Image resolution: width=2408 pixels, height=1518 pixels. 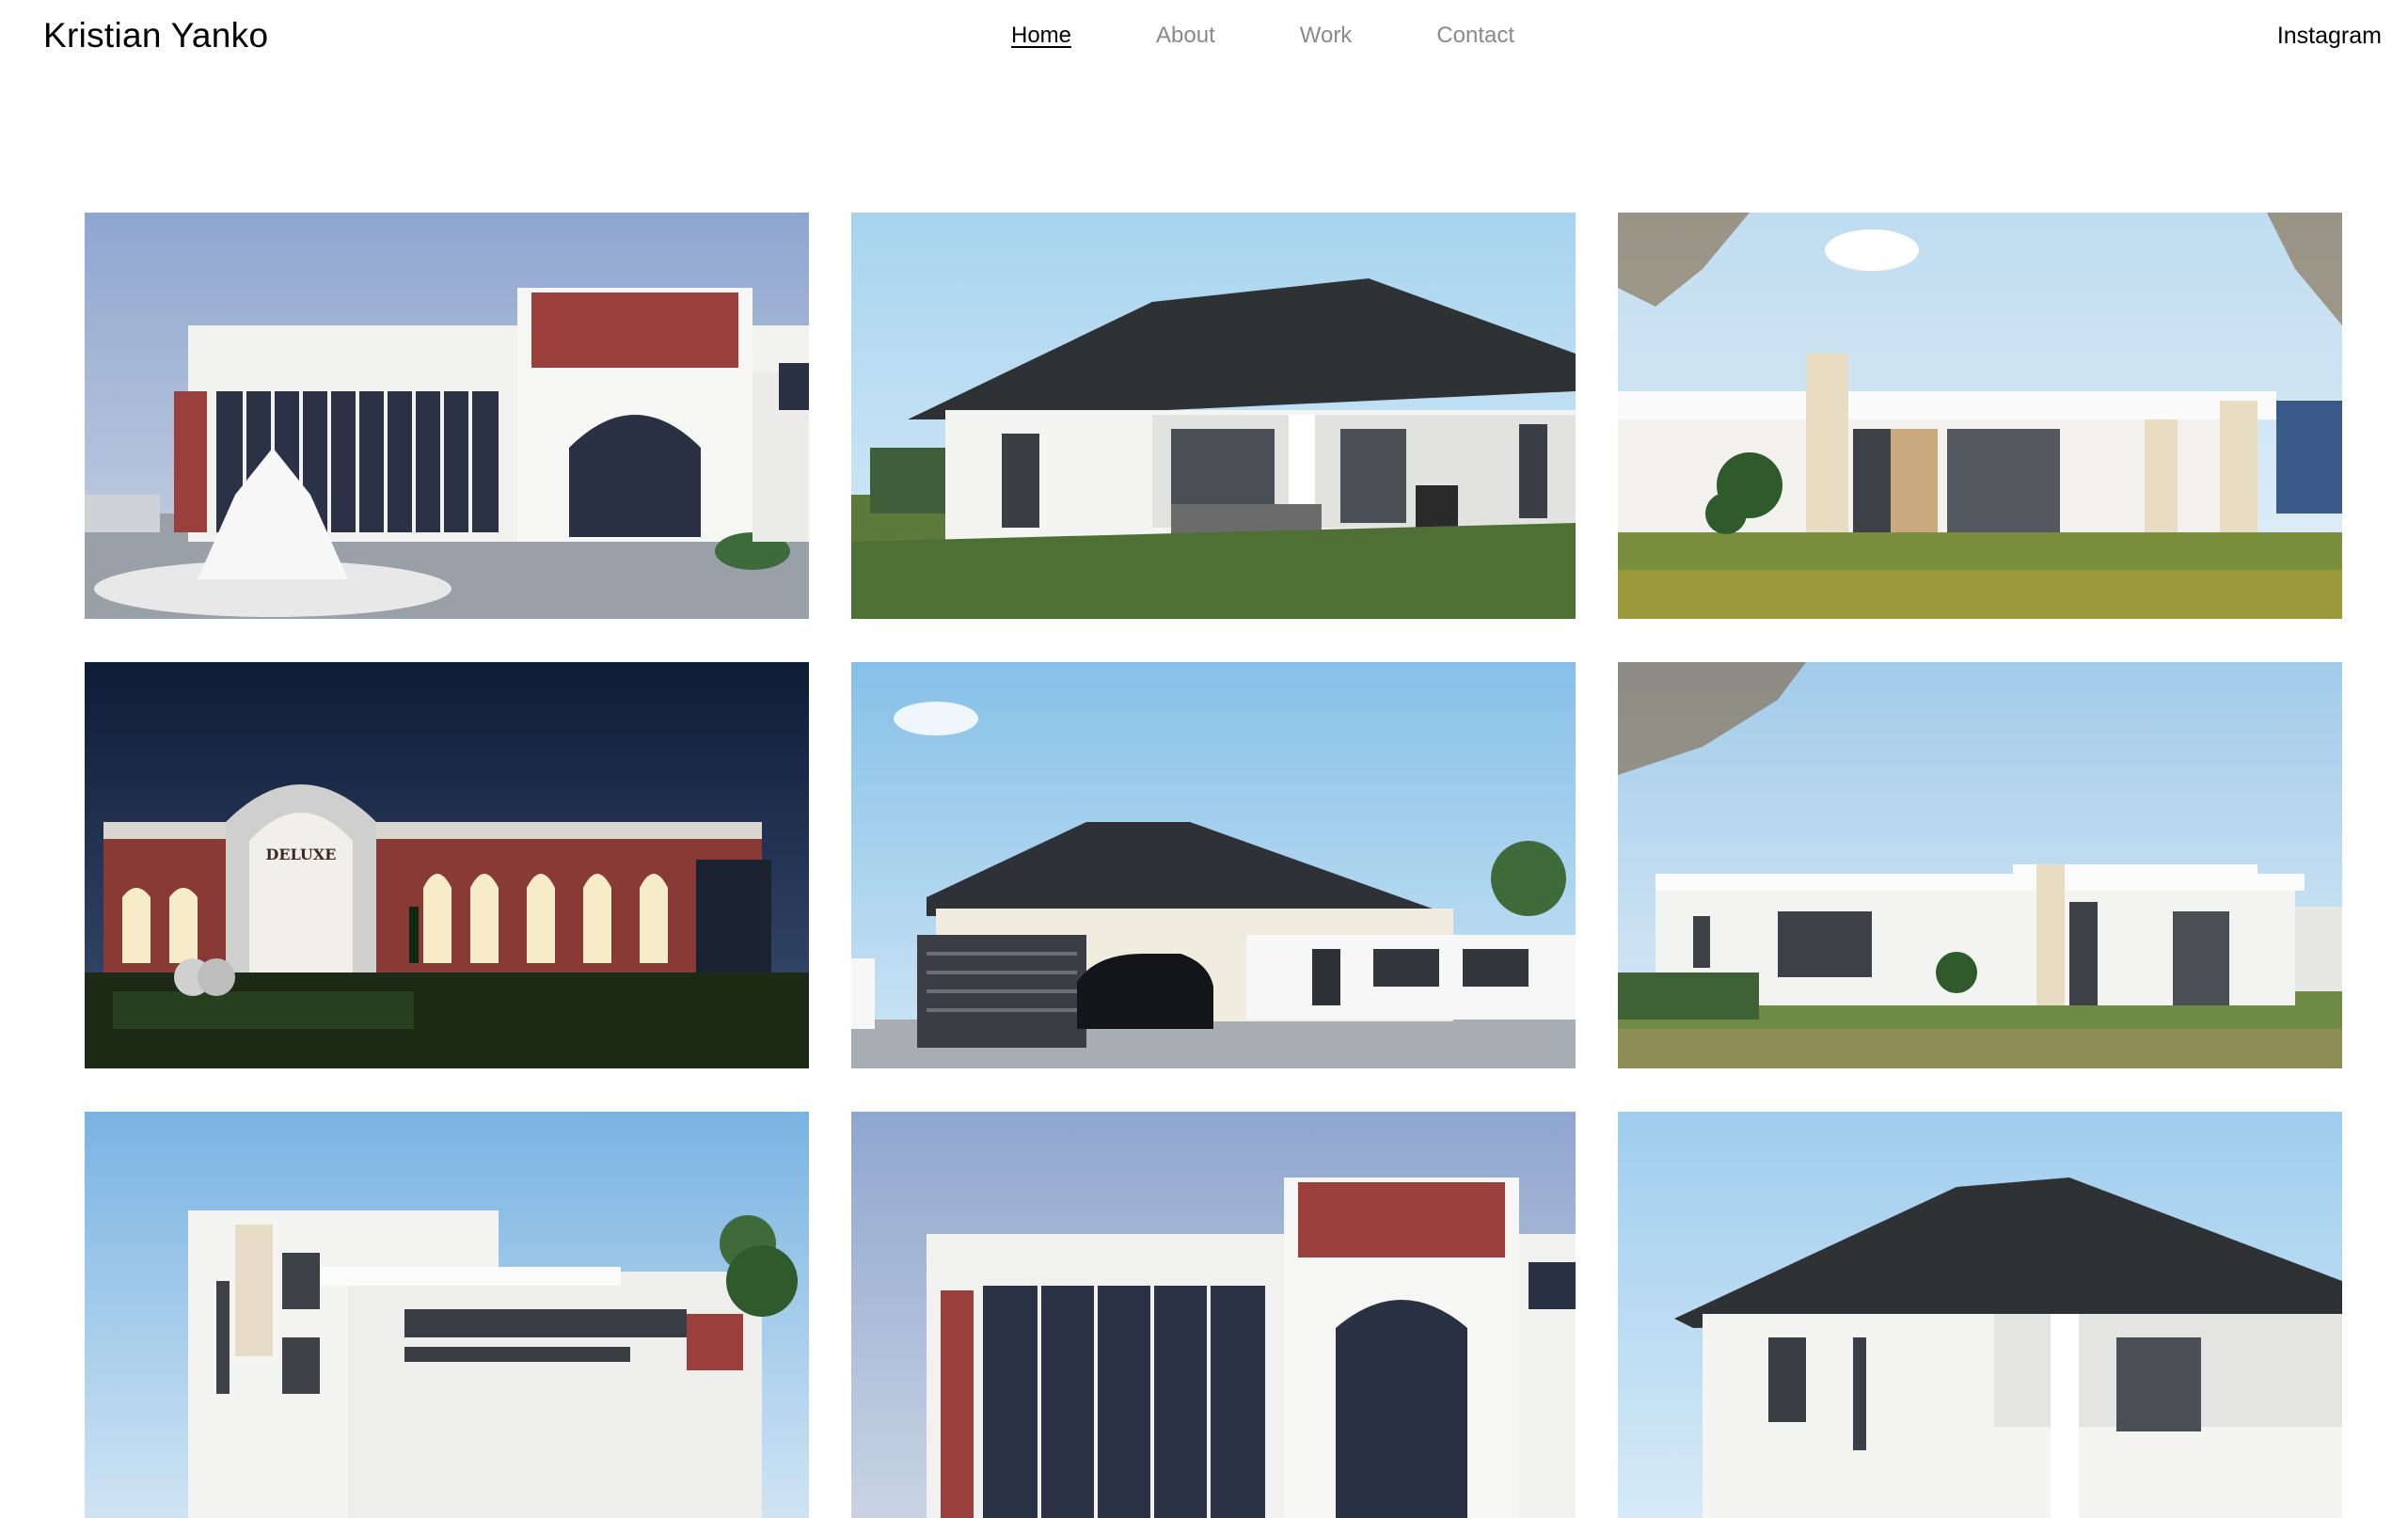 I want to click on render-house-suv-image, so click(x=1214, y=865).